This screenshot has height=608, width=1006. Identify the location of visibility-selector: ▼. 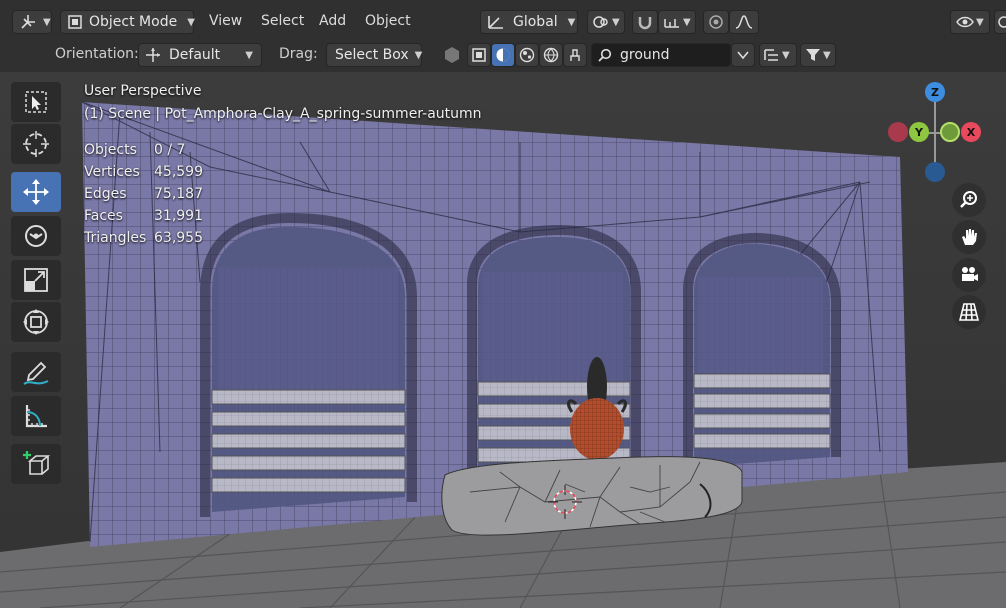
(970, 22).